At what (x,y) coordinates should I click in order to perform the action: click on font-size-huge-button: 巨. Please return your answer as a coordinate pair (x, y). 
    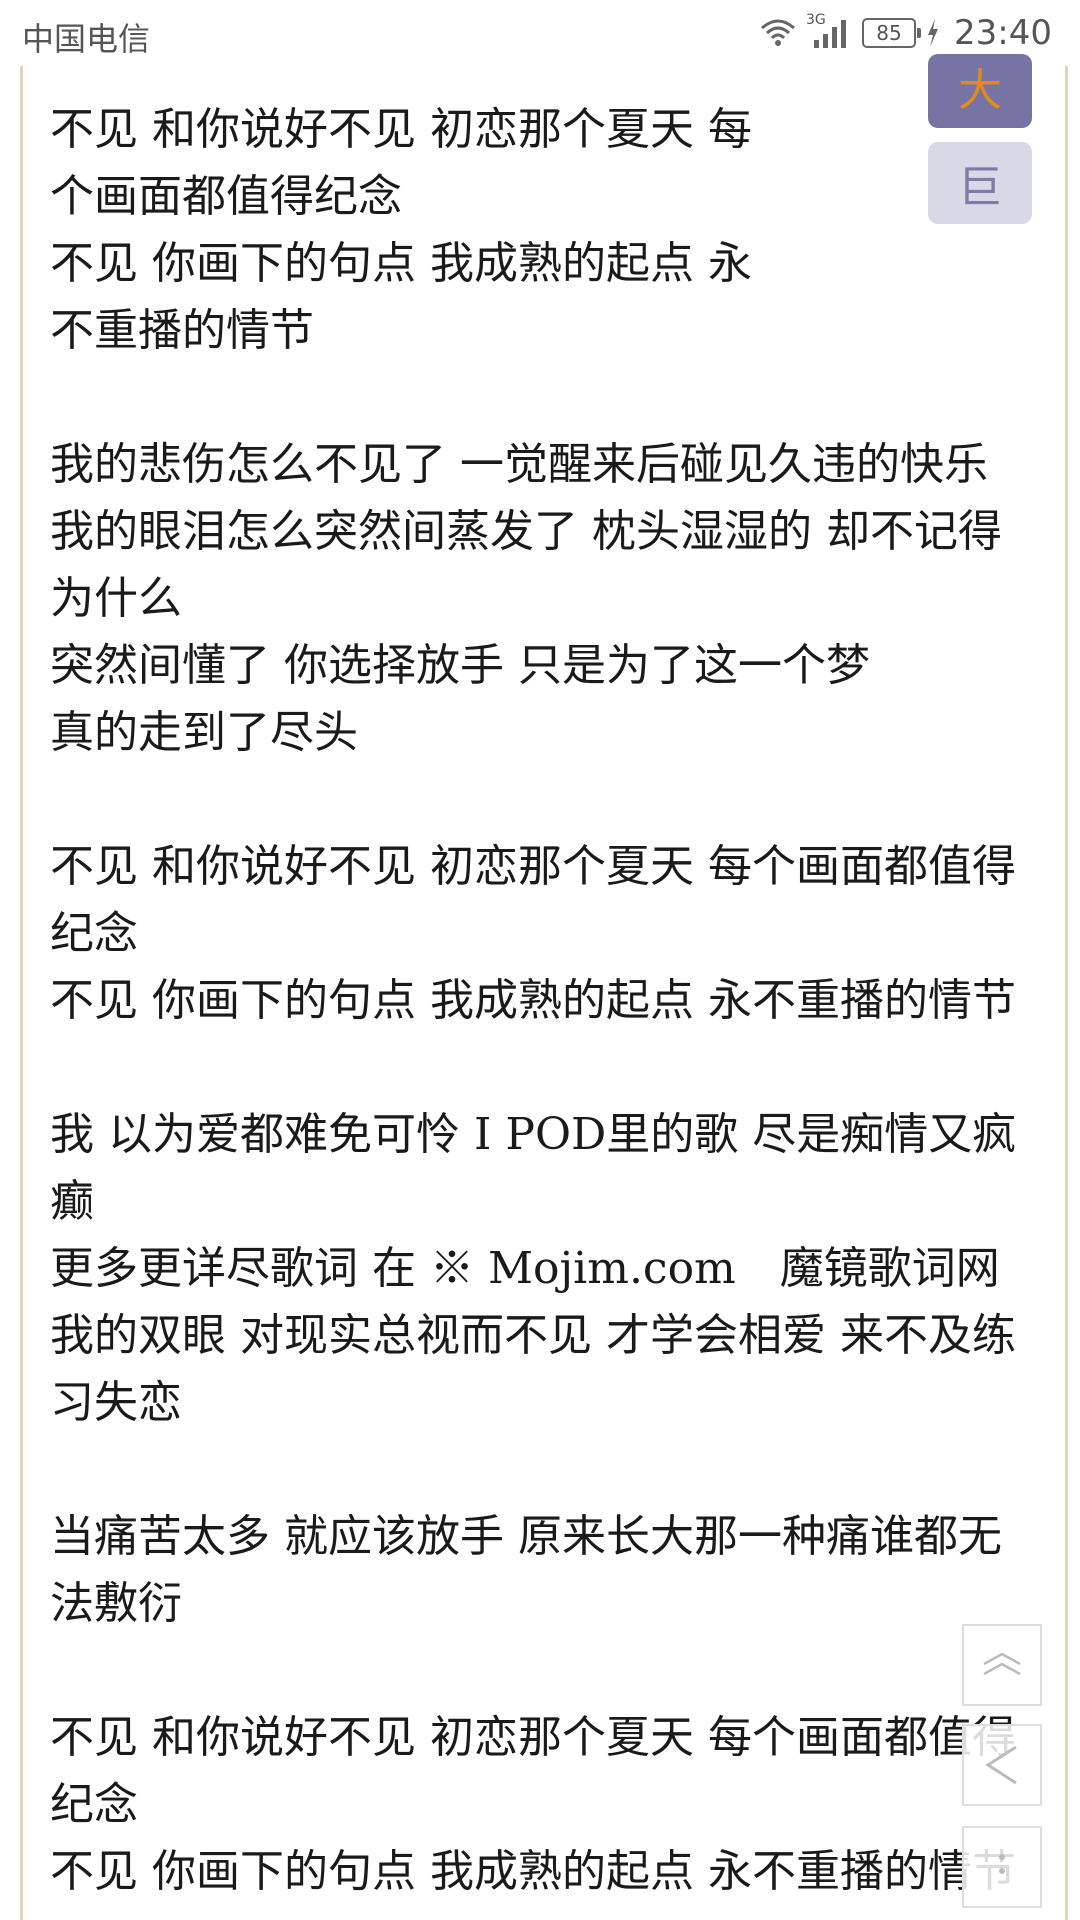
    Looking at the image, I should click on (980, 183).